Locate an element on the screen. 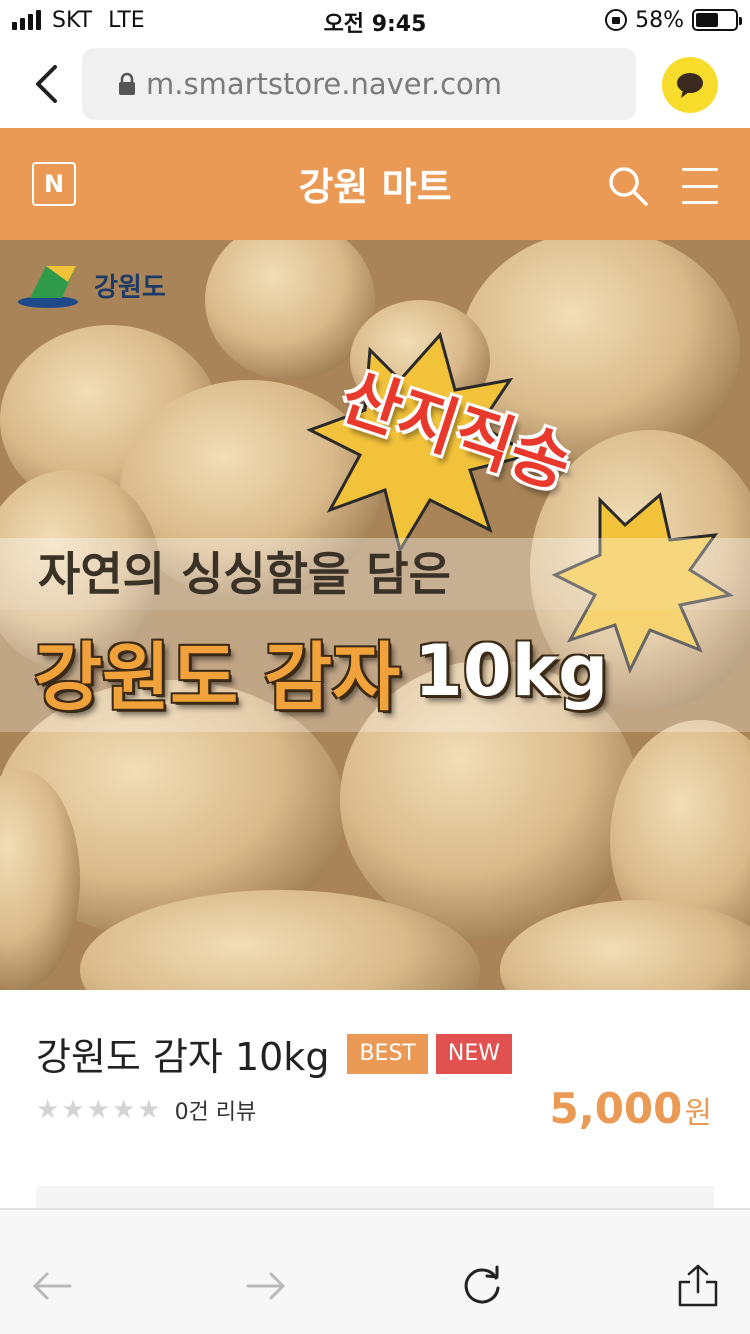 The height and width of the screenshot is (1334, 750). browser-bar: m.smartstore.naver.com is located at coordinates (375, 84).